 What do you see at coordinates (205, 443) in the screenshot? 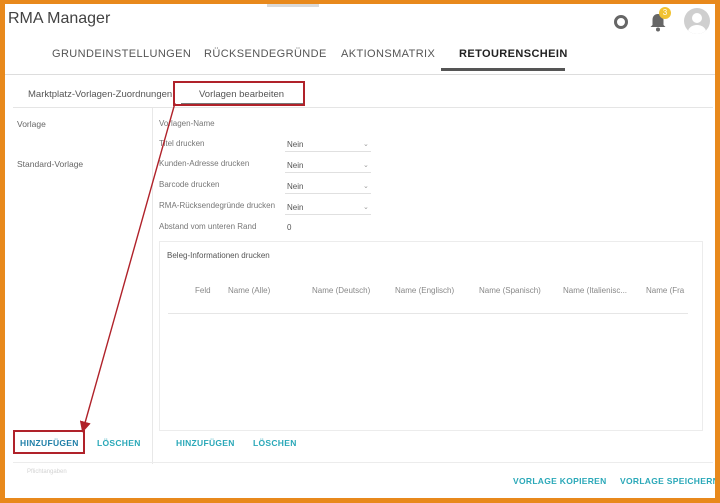
I see `beleg-add-button: HINZUFÜGEN` at bounding box center [205, 443].